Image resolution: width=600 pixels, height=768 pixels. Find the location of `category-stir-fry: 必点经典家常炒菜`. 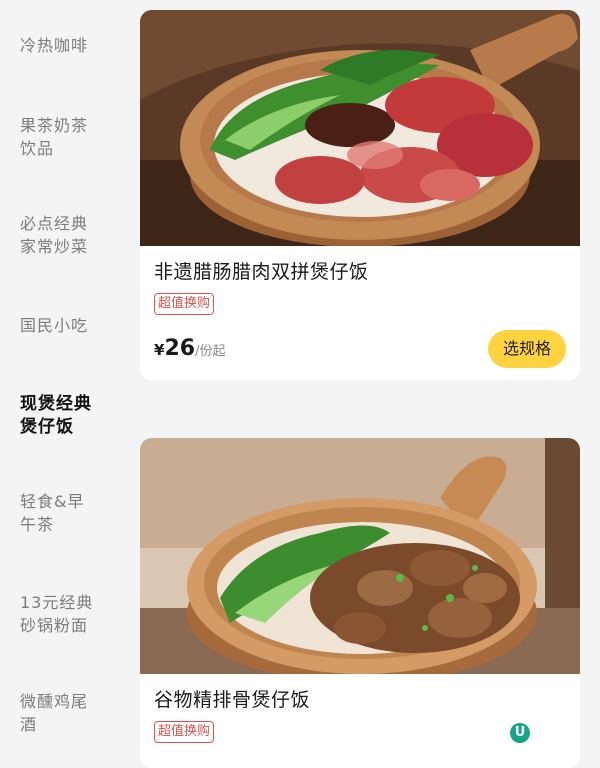

category-stir-fry: 必点经典家常炒菜 is located at coordinates (59, 235).